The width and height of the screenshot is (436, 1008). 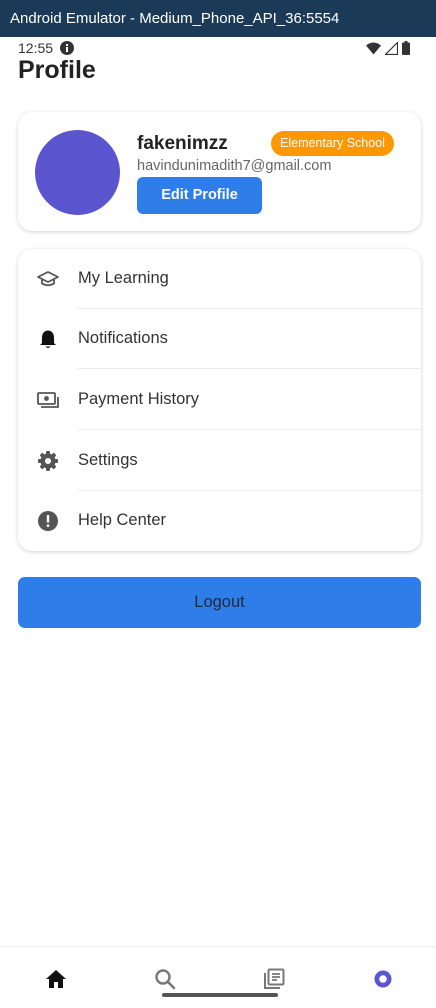 I want to click on menu-item-payment-history: Payment History, so click(x=219, y=400).